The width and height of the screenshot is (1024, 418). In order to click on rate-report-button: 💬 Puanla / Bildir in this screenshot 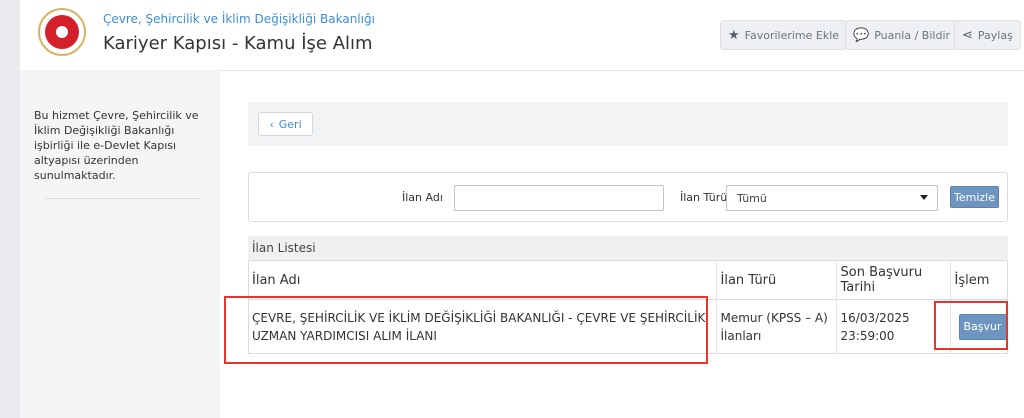, I will do `click(902, 35)`.